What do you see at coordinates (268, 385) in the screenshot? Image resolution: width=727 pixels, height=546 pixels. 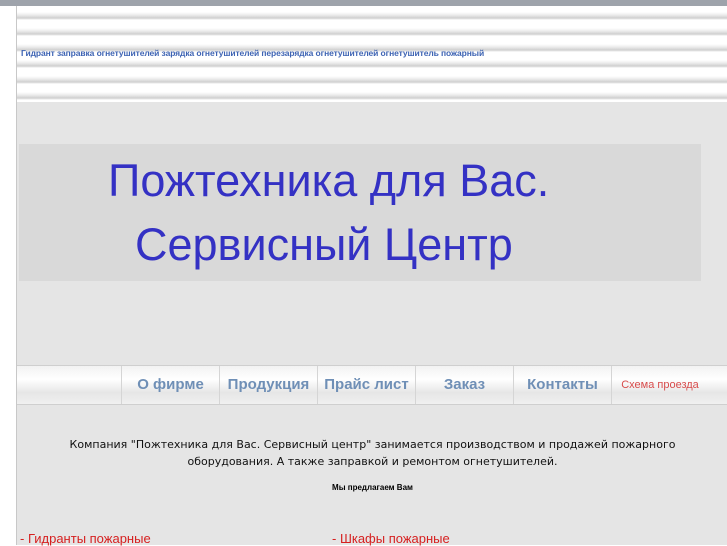 I see `nav-products: Продукция` at bounding box center [268, 385].